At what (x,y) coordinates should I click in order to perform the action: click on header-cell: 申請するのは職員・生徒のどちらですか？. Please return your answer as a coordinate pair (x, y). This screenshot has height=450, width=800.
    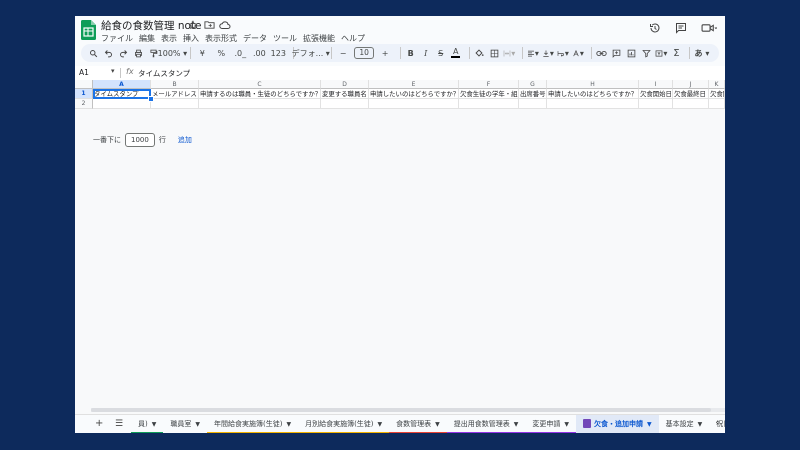
    Looking at the image, I should click on (260, 94).